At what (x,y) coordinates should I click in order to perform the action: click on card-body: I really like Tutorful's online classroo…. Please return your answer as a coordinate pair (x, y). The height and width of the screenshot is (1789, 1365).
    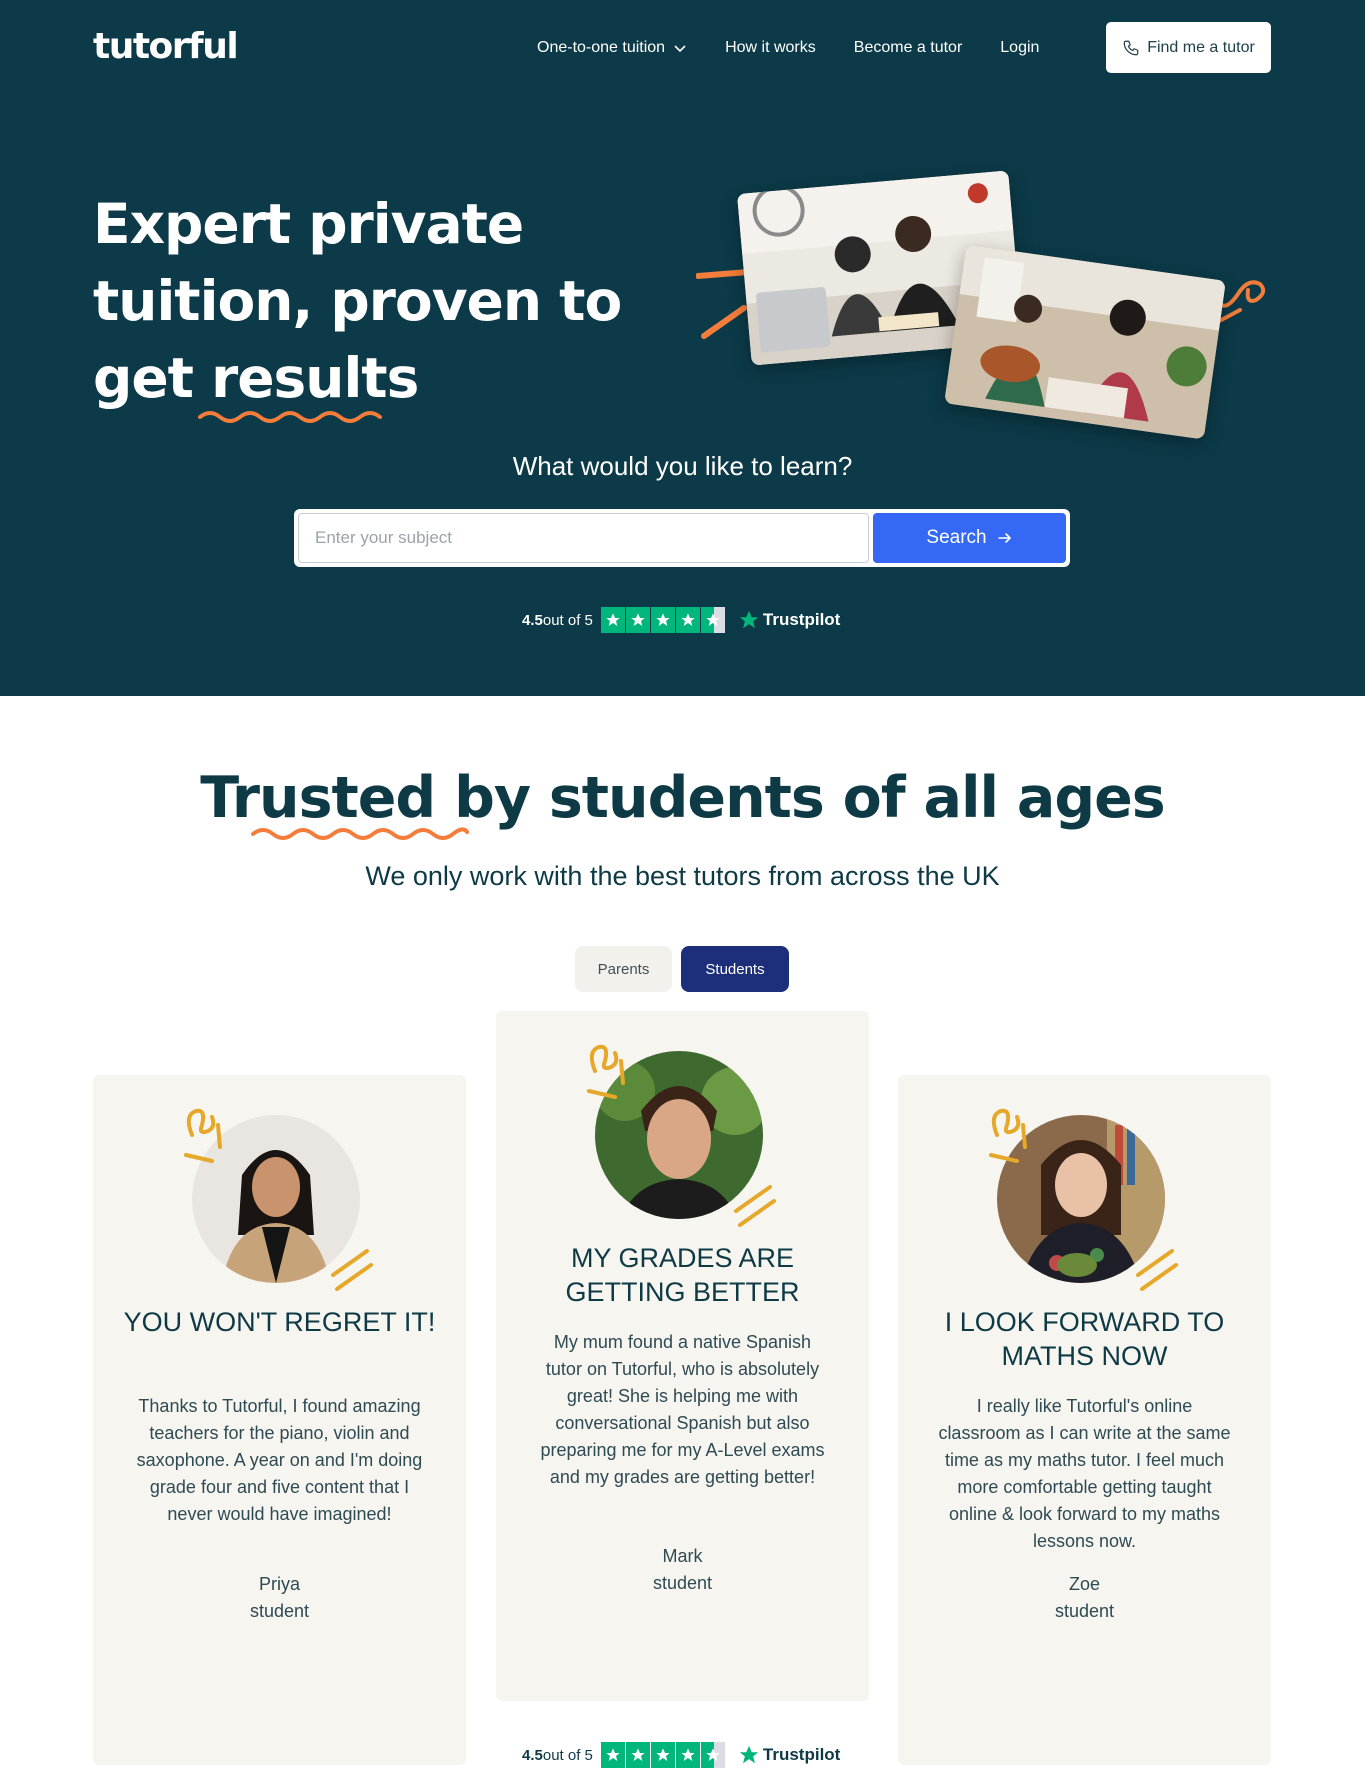
    Looking at the image, I should click on (1084, 1473).